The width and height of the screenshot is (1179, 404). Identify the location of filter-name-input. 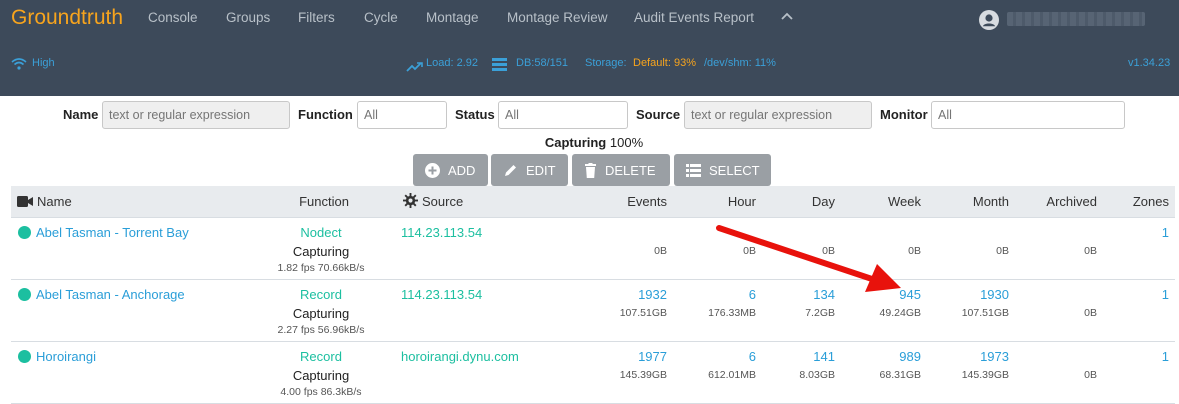
(196, 115).